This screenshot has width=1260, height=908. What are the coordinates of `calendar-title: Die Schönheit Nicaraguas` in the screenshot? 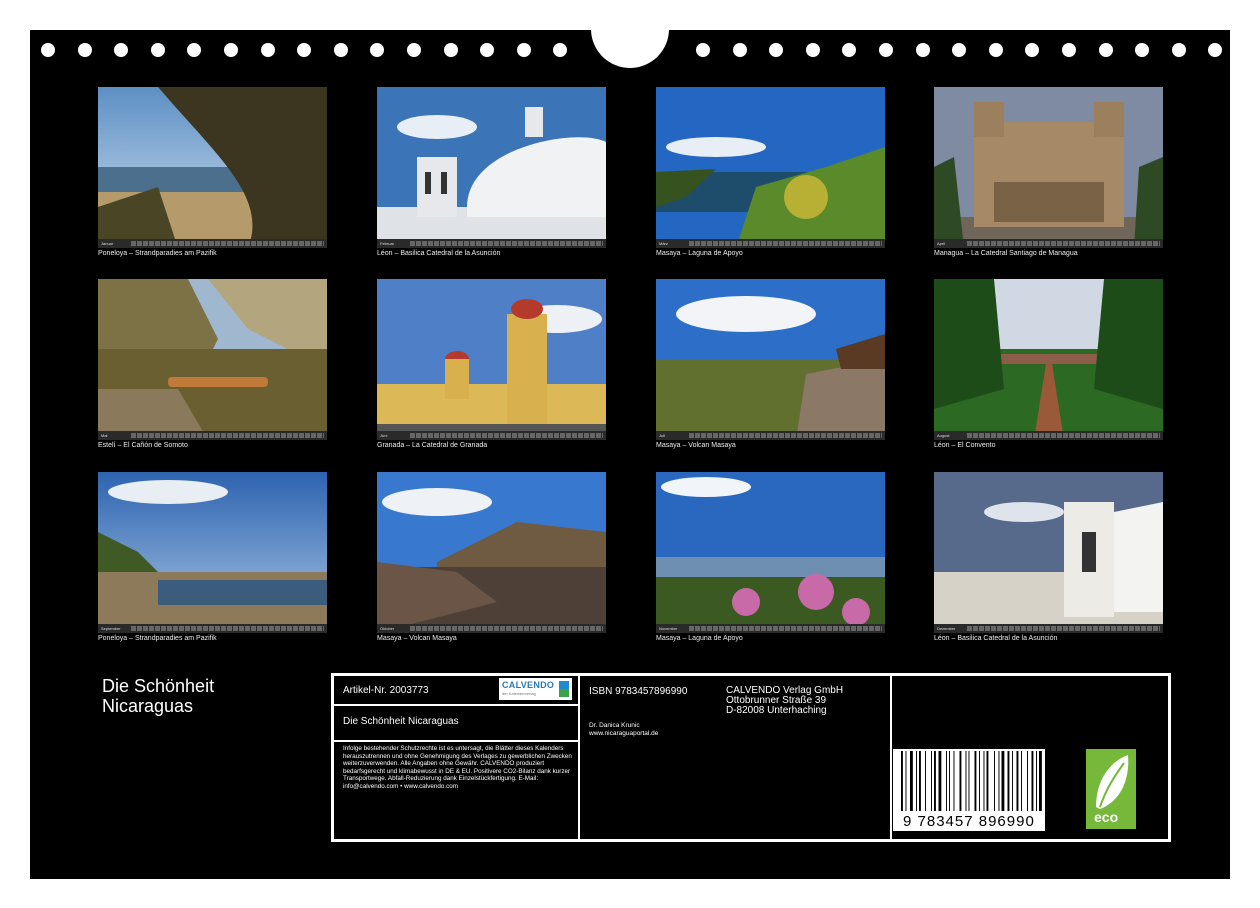 It's located at (202, 696).